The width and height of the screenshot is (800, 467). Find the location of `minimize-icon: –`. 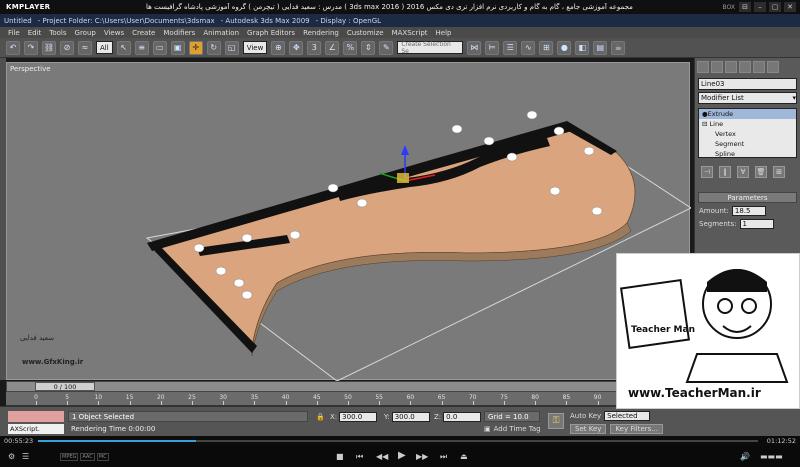

minimize-icon: – is located at coordinates (760, 7).